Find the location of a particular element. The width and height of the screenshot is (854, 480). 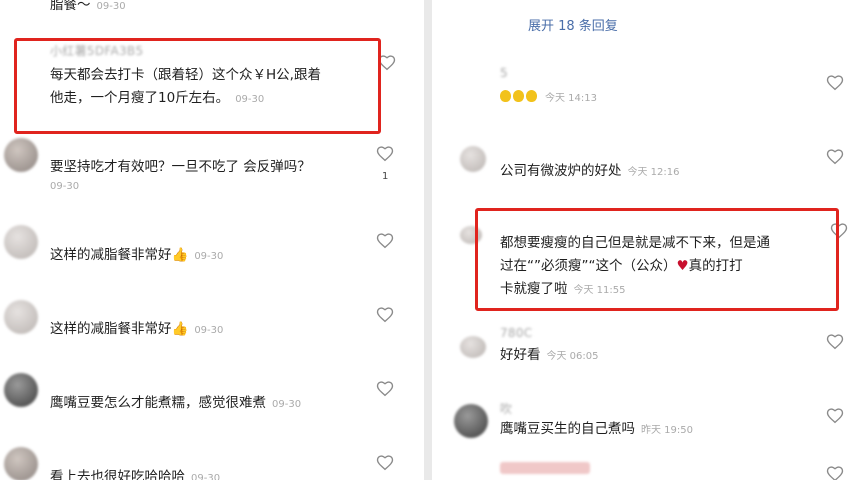

comment-text: 要坚持吃才有效吧？一旦不吃了 会反弹吗？ is located at coordinates (180, 167).